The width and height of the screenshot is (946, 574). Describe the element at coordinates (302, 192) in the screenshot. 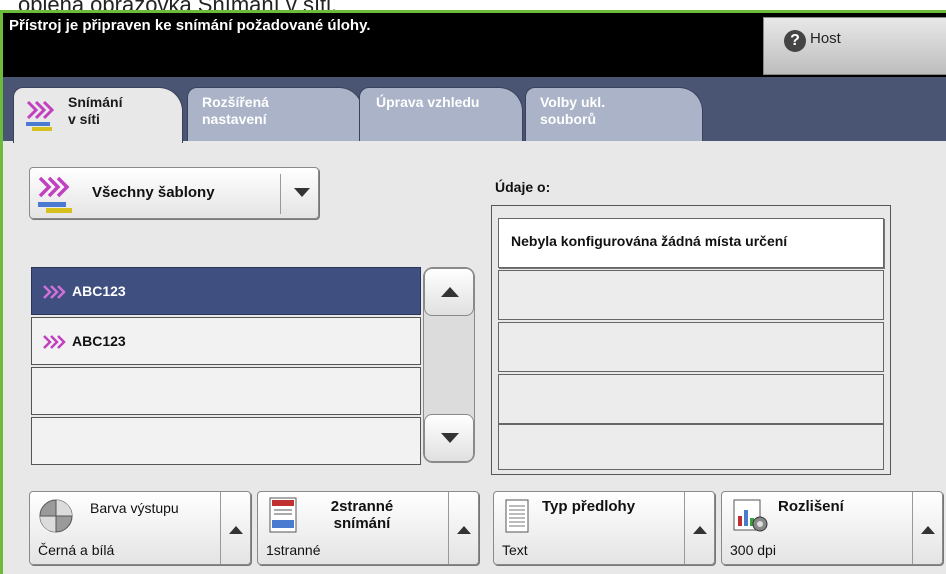

I see `chevron-down-icon` at that location.